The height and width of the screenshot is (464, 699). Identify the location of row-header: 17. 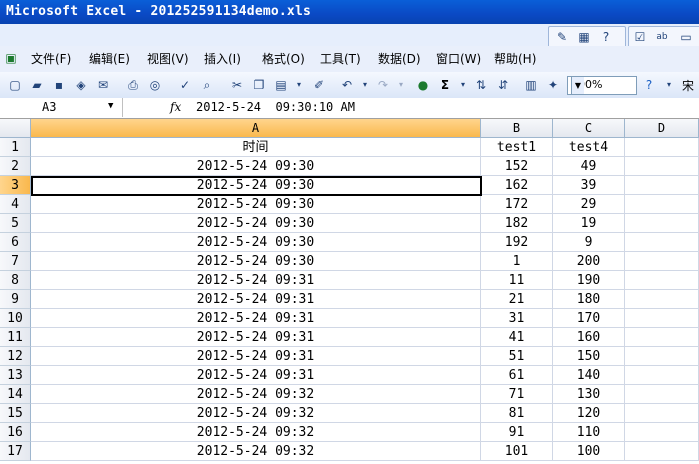
(15, 451).